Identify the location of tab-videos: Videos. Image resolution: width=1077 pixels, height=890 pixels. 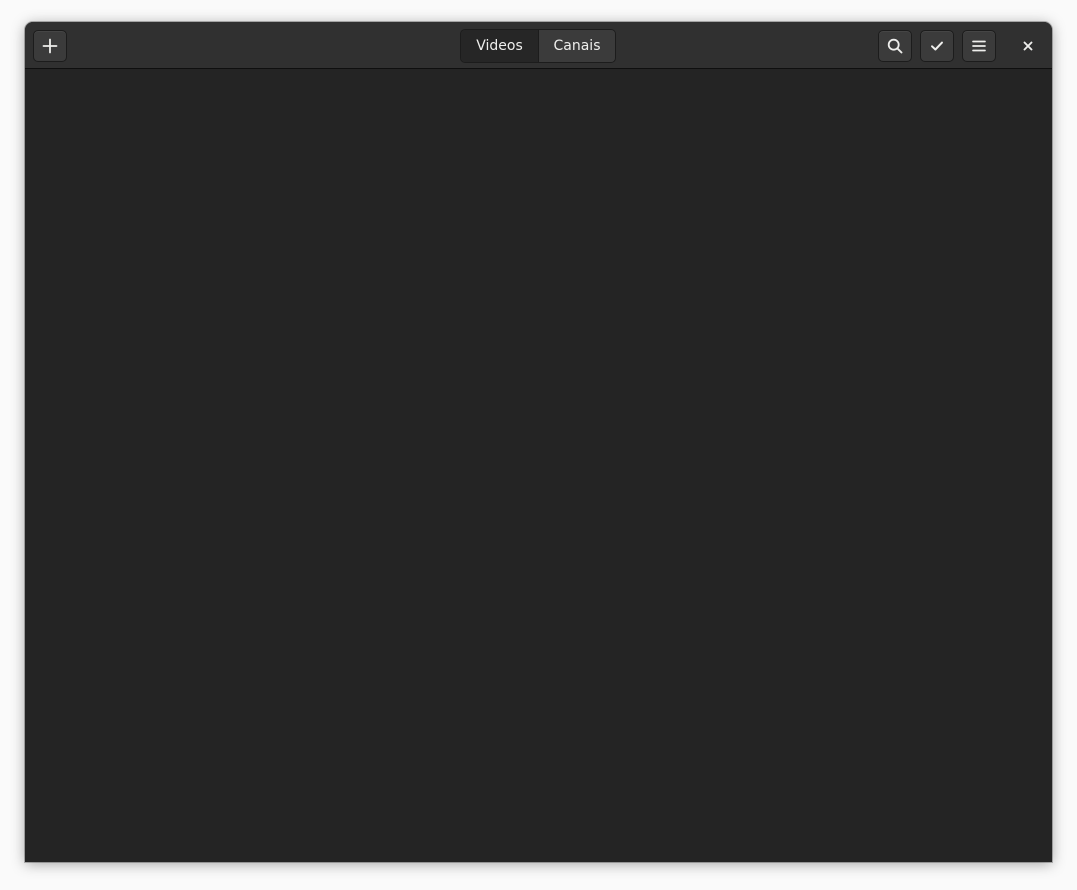
(500, 46).